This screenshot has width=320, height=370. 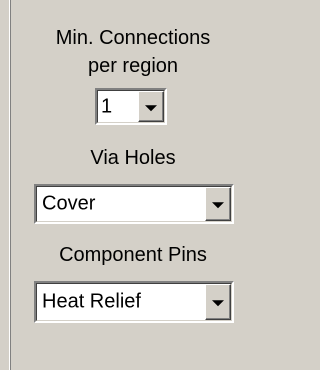 What do you see at coordinates (91, 301) in the screenshot?
I see `component-pins-value: Heat Relief` at bounding box center [91, 301].